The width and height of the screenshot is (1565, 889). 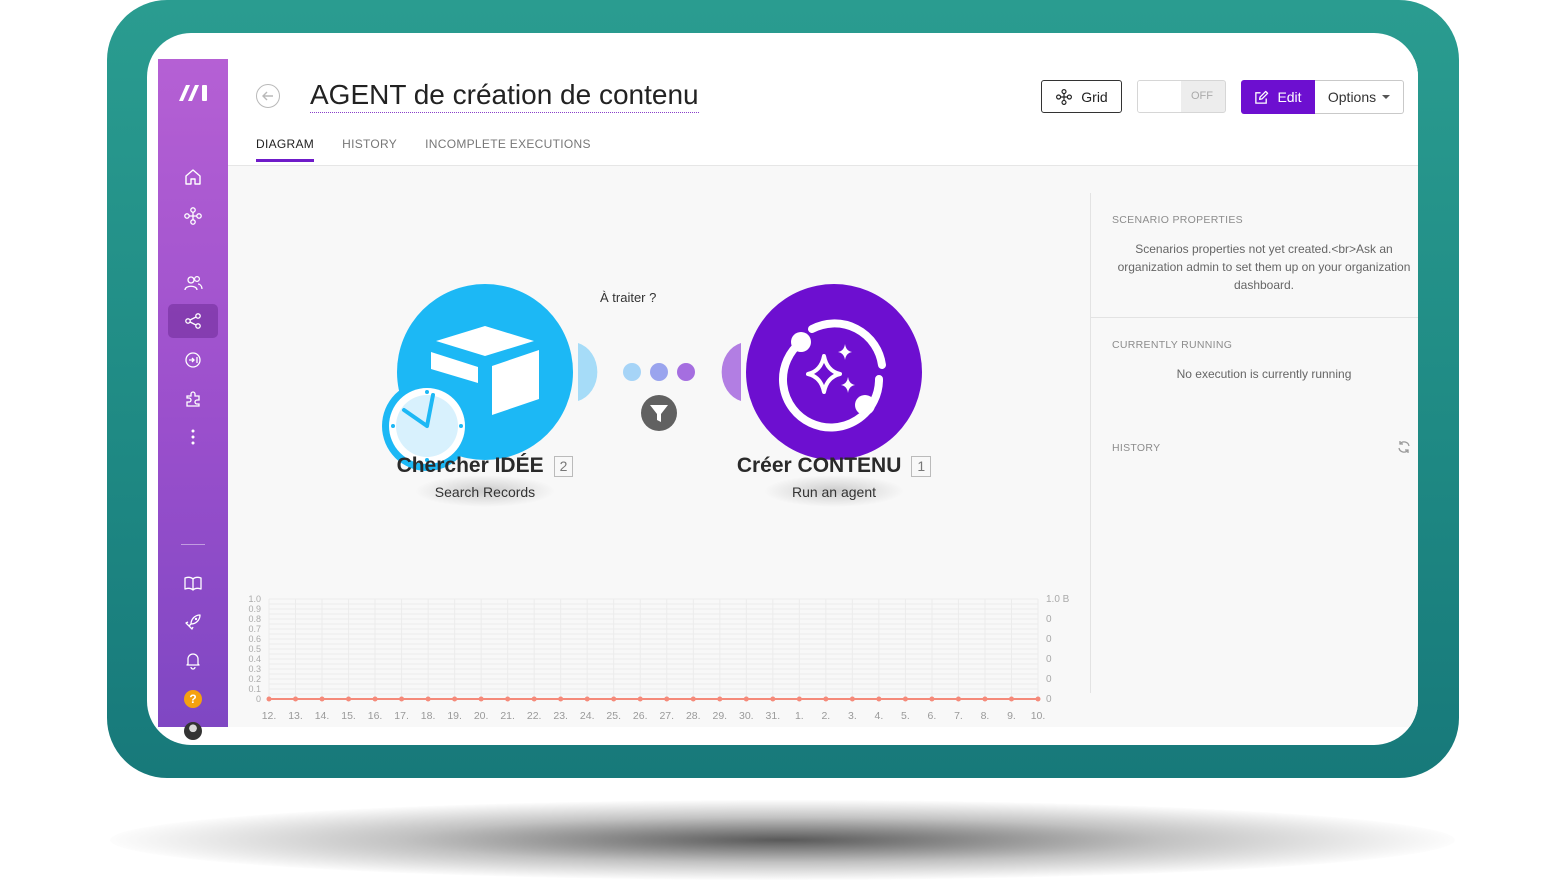 What do you see at coordinates (731, 372) in the screenshot?
I see `module-input-handle` at bounding box center [731, 372].